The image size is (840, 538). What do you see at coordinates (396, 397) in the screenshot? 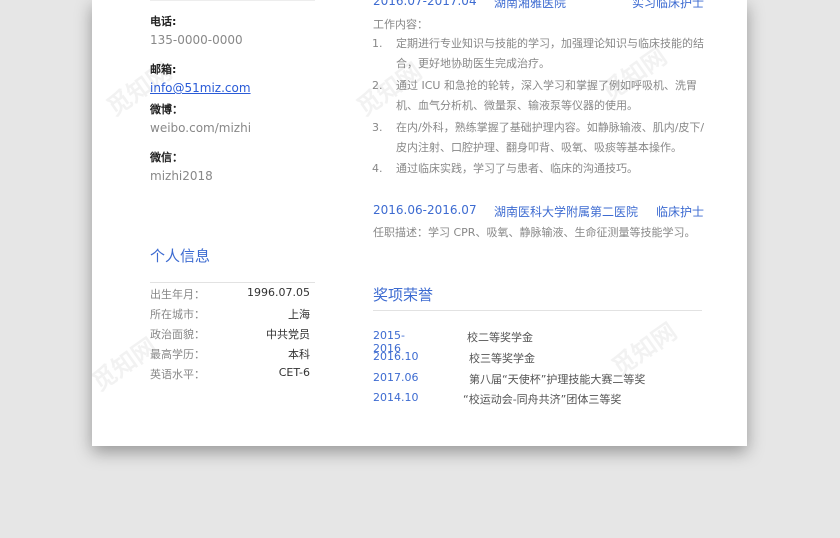
I see `award-date: 2014.10` at bounding box center [396, 397].